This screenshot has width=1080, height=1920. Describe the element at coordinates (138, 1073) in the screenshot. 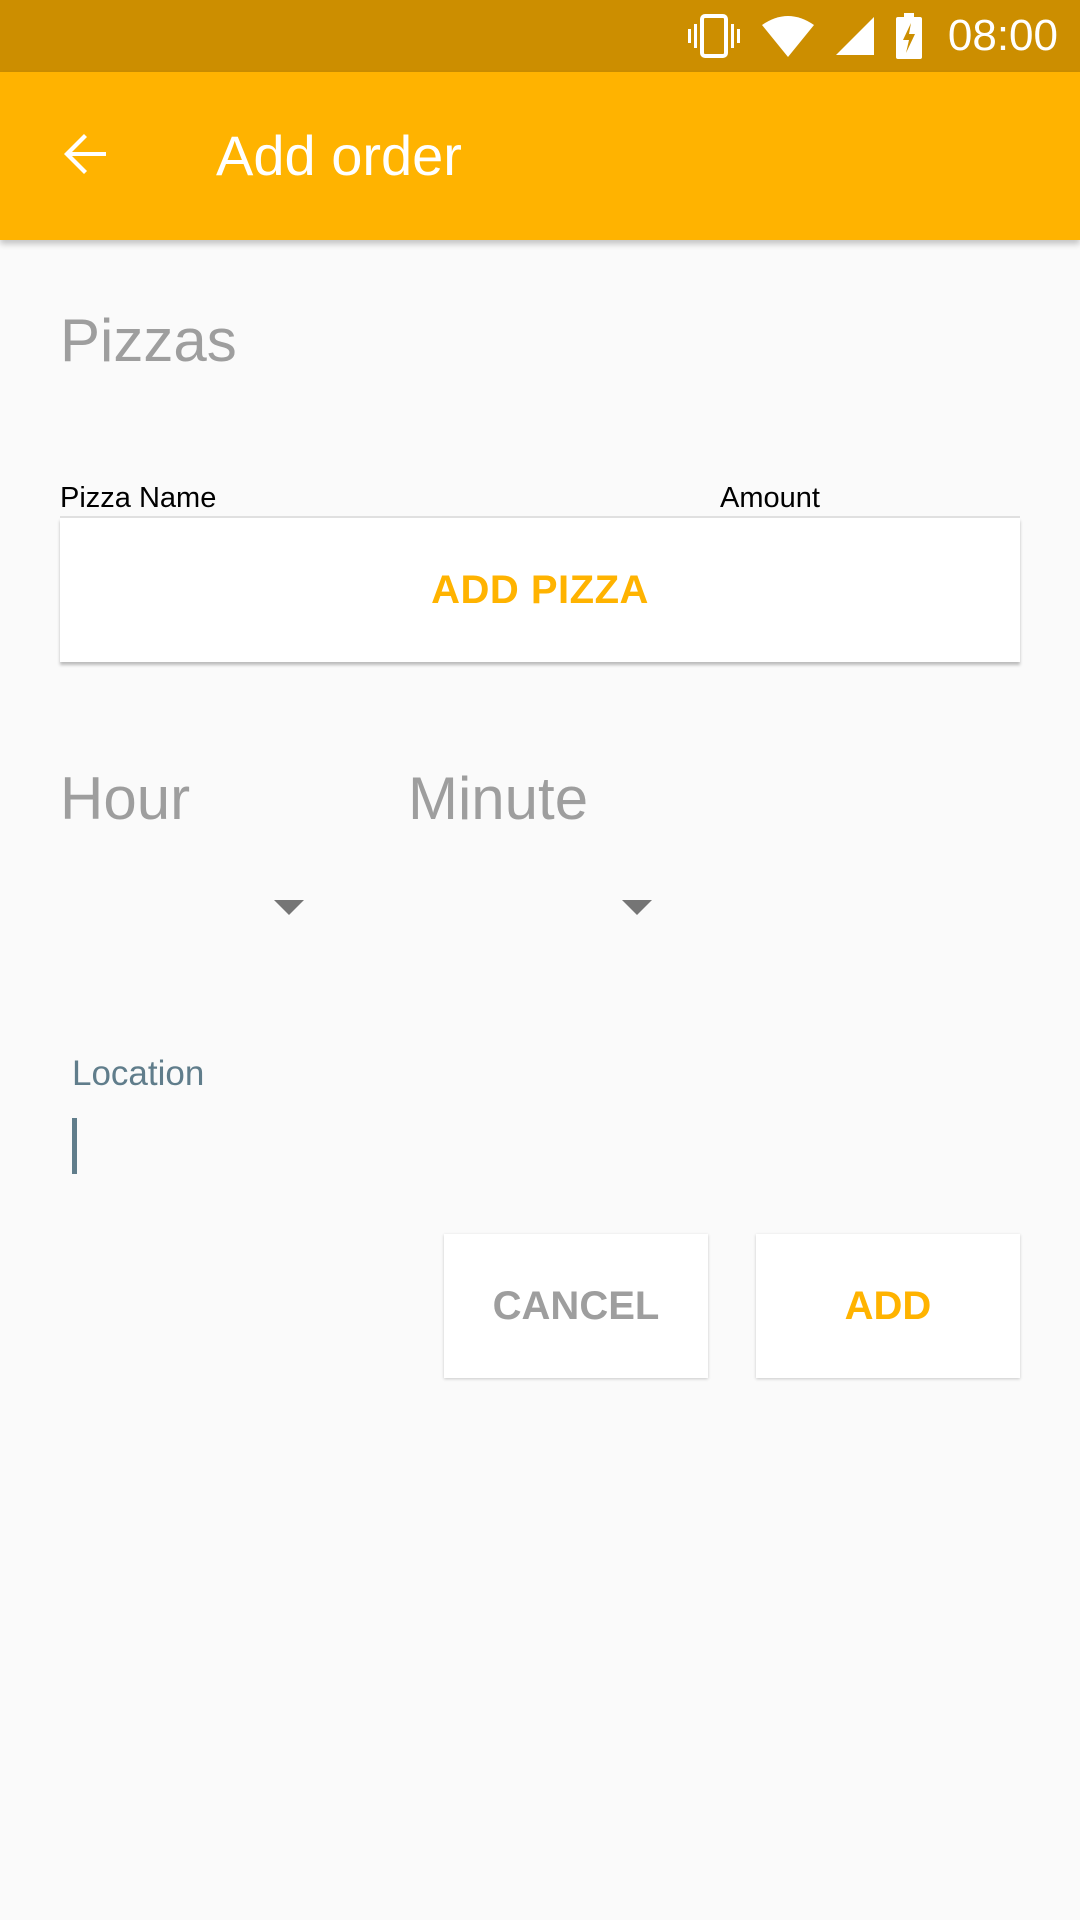

I see `location-label: Location` at that location.